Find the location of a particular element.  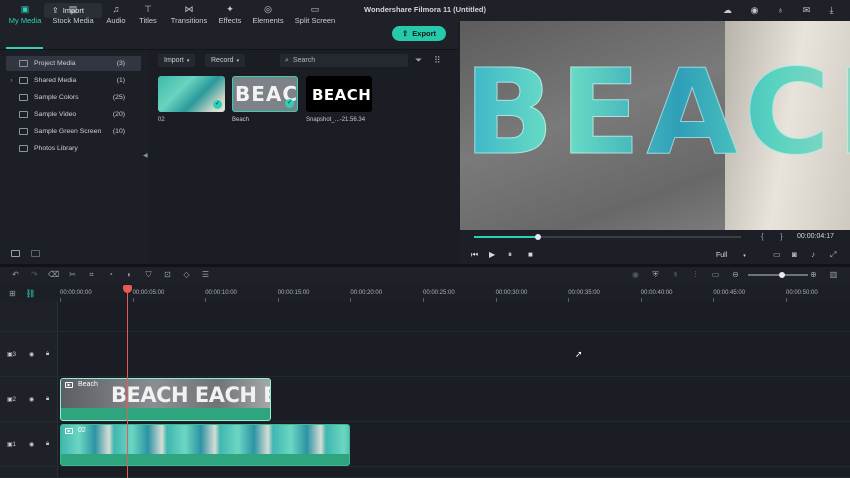

grid-view-icon: ⠿ is located at coordinates (437, 60).